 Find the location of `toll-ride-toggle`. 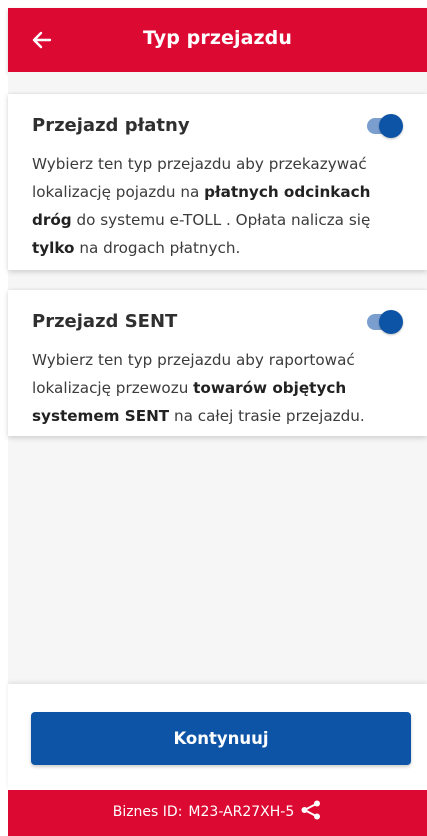

toll-ride-toggle is located at coordinates (384, 126).